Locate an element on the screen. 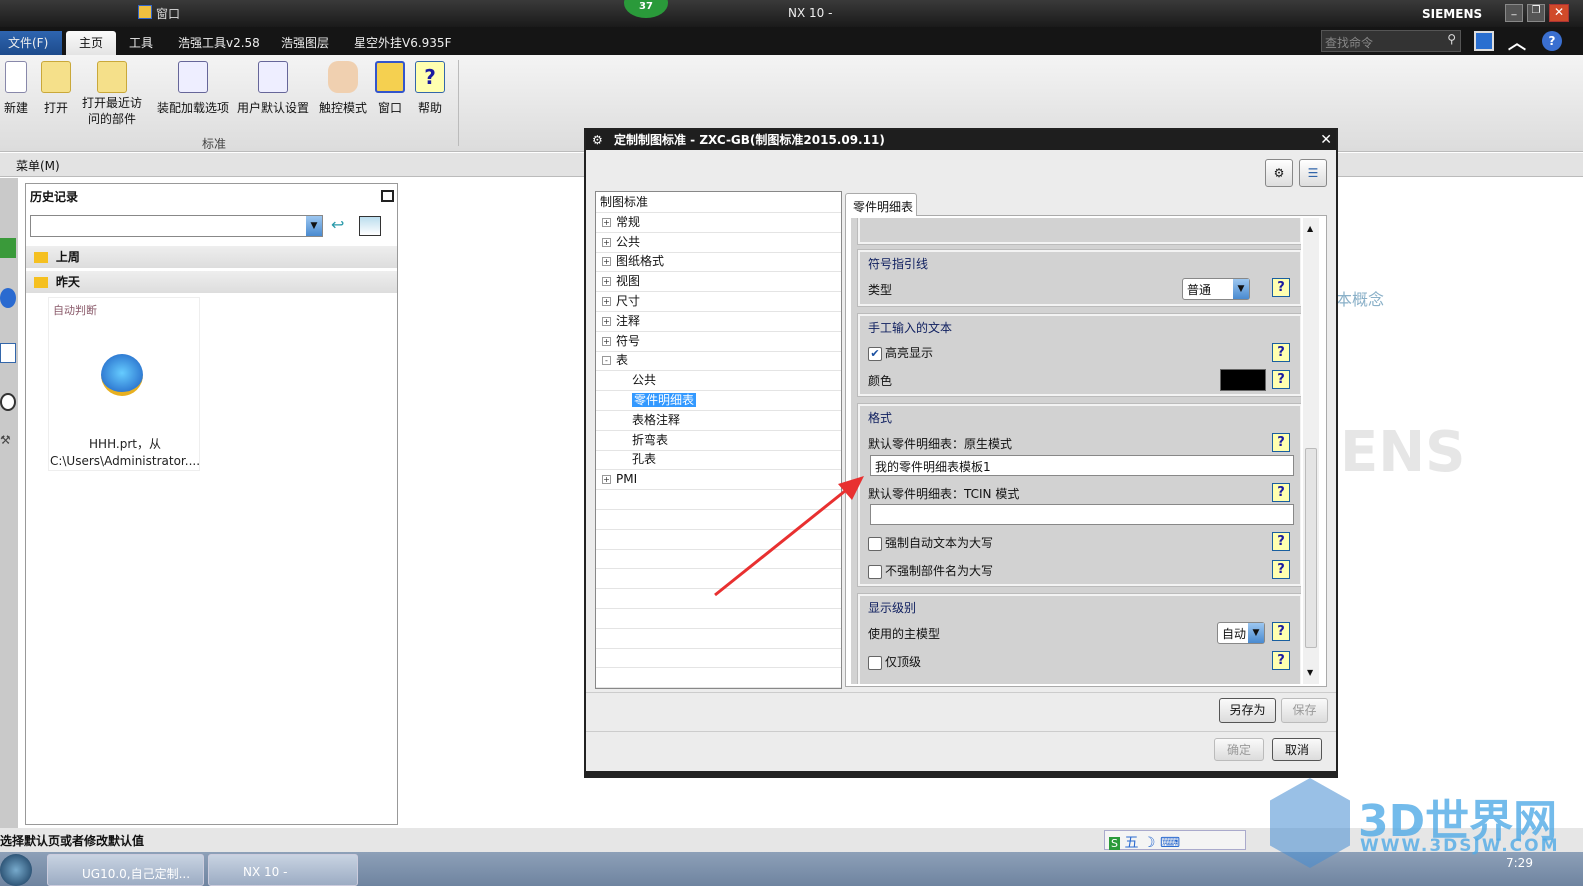  history-group-yesterday: 昨天 is located at coordinates (211, 282).